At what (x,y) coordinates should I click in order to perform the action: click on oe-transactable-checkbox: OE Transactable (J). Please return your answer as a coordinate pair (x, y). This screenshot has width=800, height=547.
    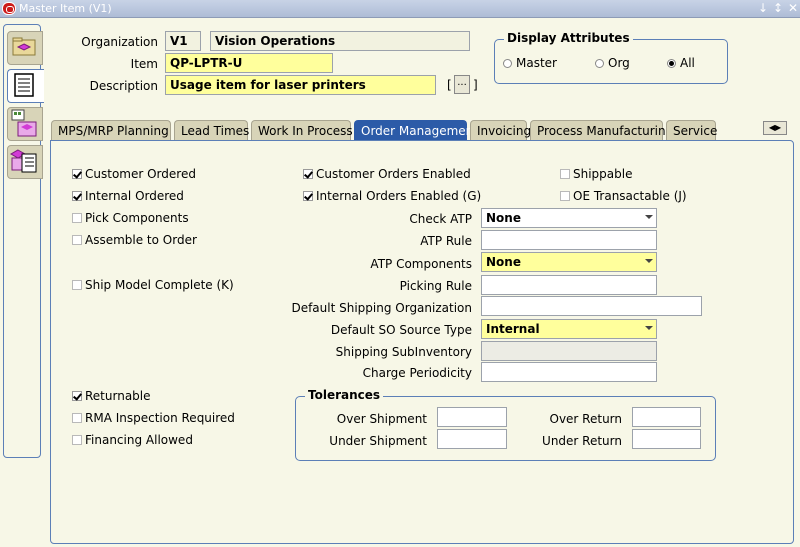
    Looking at the image, I should click on (623, 196).